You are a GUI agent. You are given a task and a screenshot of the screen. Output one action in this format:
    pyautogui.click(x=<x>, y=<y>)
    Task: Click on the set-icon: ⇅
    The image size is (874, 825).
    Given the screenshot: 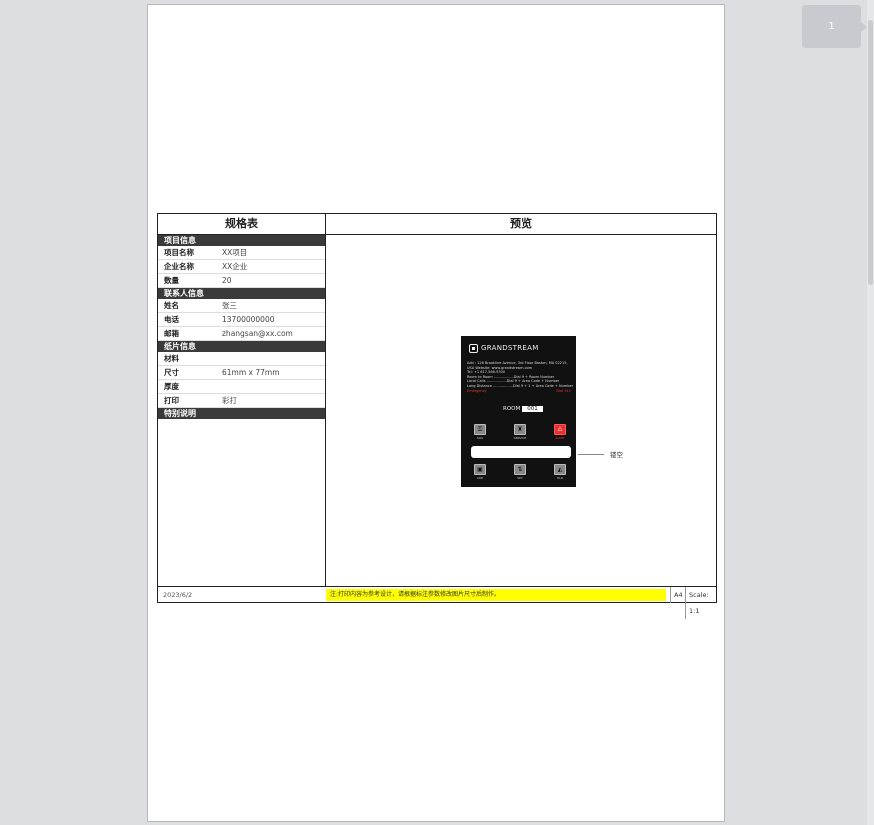 What is the action you would take?
    pyautogui.click(x=520, y=469)
    